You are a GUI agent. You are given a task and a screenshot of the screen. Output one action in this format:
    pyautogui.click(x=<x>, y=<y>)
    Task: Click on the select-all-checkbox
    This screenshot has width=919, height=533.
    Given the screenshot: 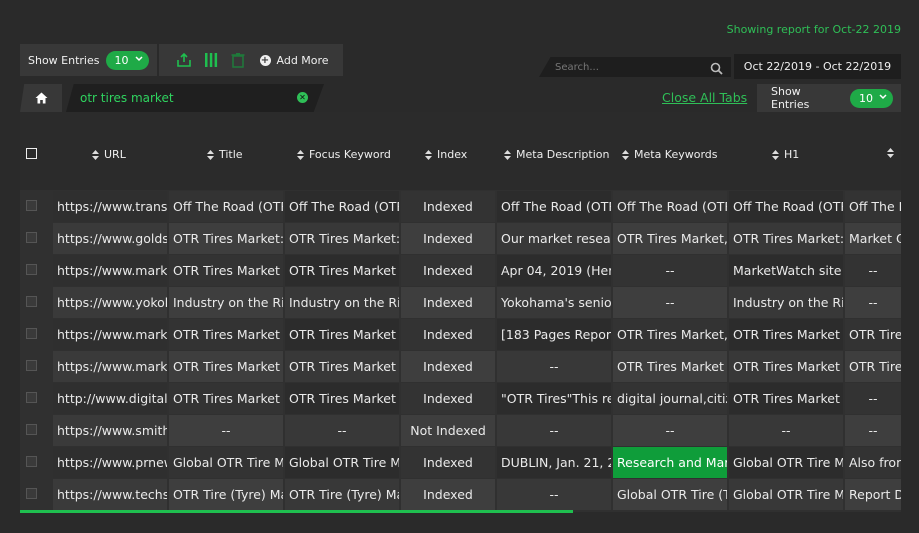 What is the action you would take?
    pyautogui.click(x=31, y=153)
    